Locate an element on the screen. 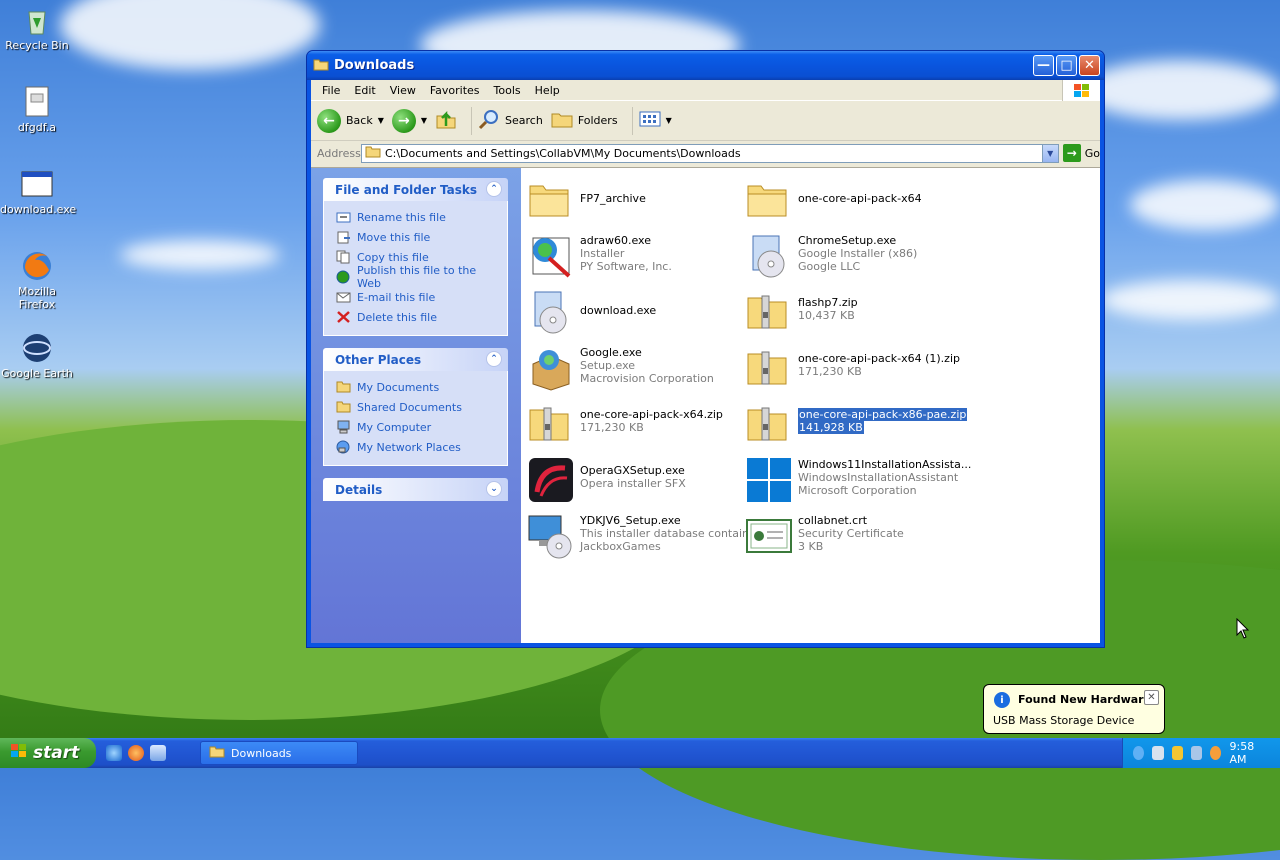  forward-button: → ▼ is located at coordinates (409, 120).